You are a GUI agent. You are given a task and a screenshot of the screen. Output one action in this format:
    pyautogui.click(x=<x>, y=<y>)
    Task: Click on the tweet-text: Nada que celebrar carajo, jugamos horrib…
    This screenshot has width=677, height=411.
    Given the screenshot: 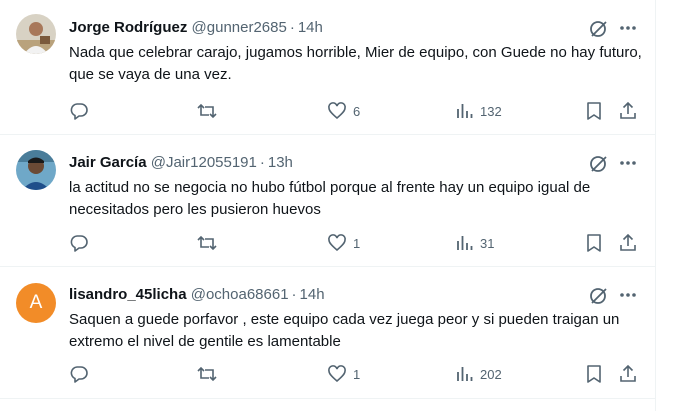 What is the action you would take?
    pyautogui.click(x=355, y=63)
    